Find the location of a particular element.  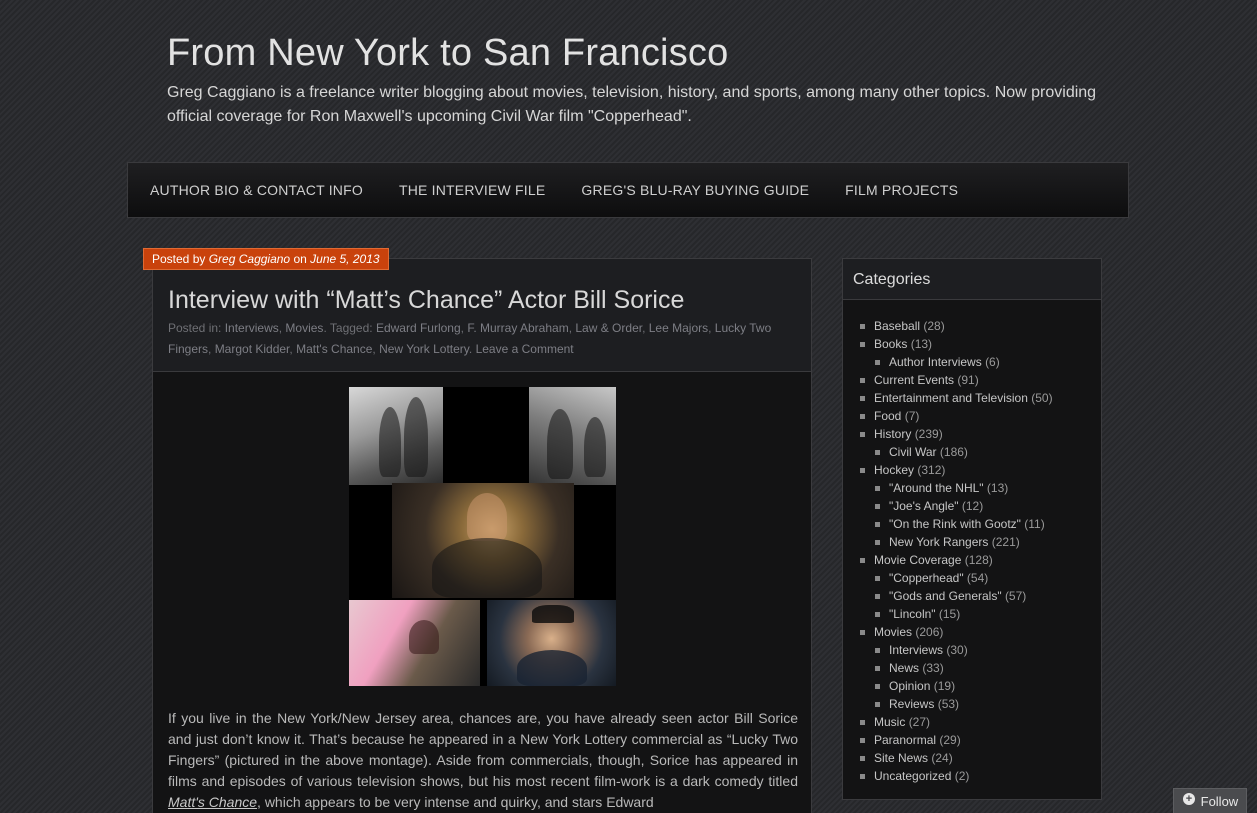

nav-interview-file: THE INTERVIEW FILE is located at coordinates (472, 190).